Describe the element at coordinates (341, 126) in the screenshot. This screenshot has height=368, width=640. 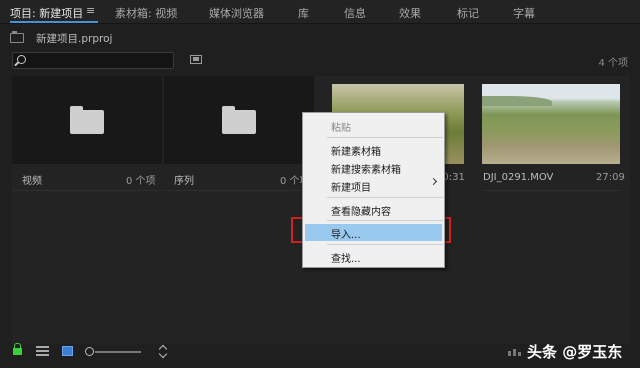
I see `menu-item-paste: 粘贴` at that location.